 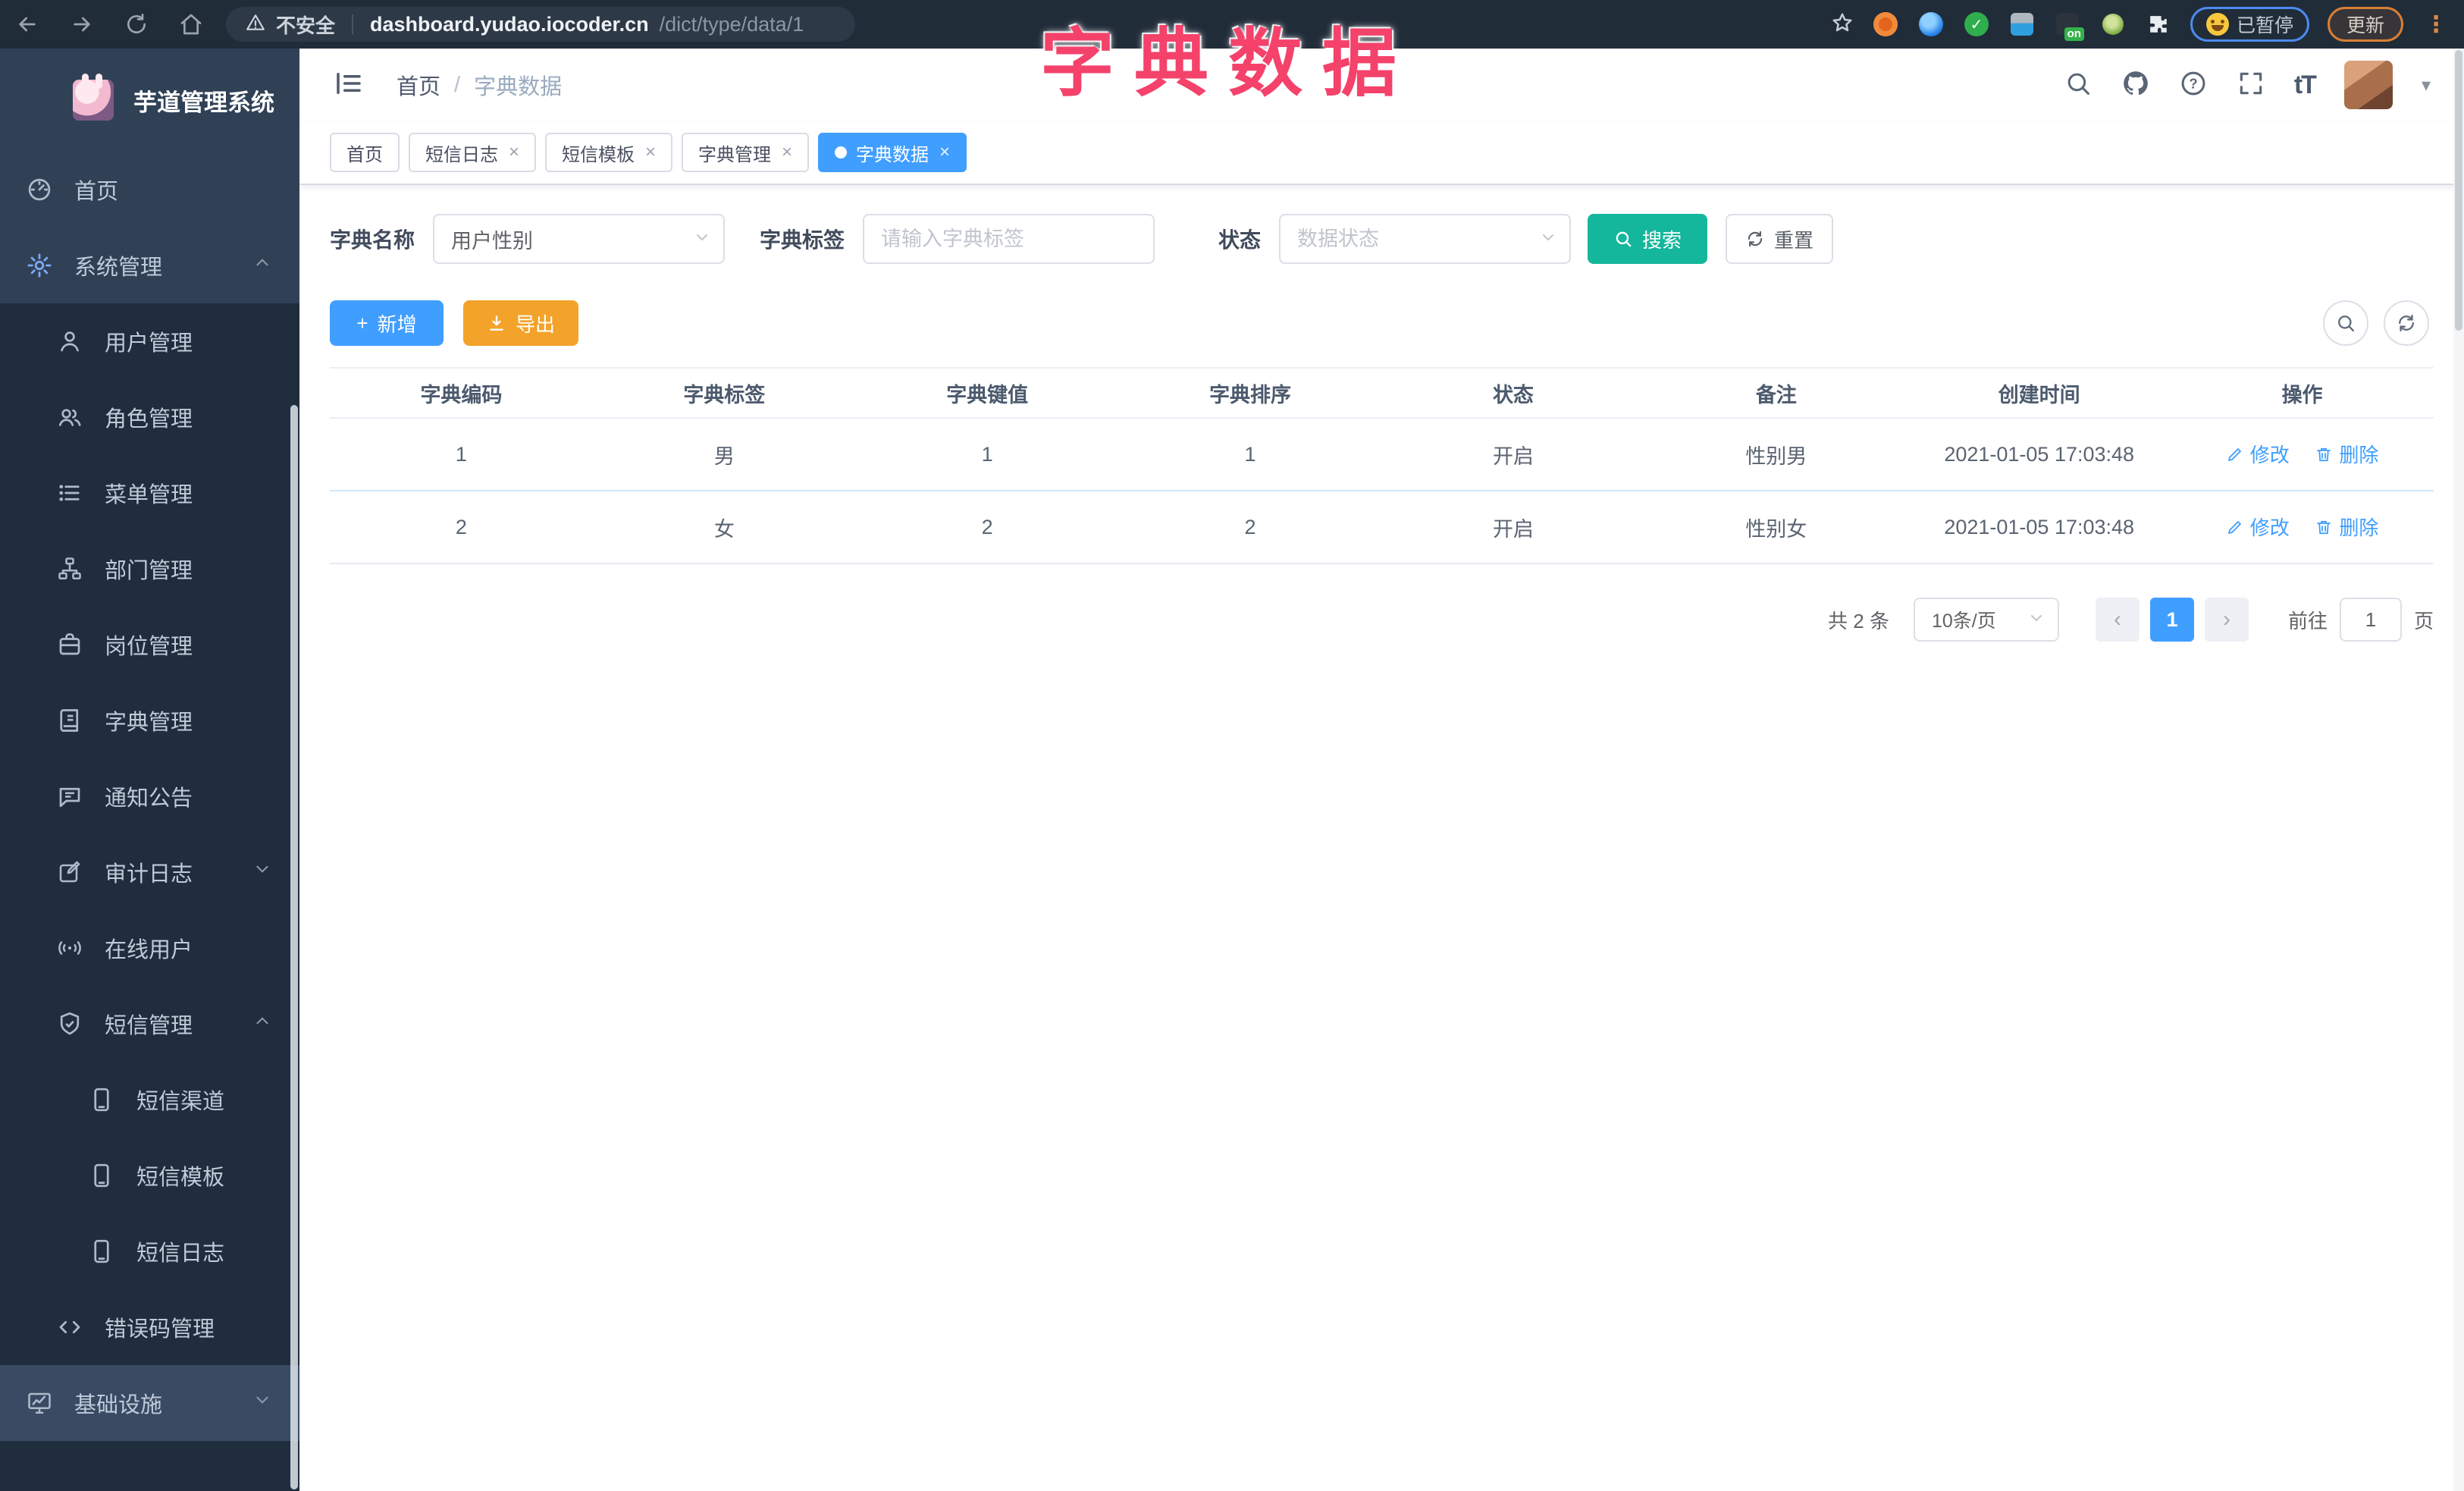 What do you see at coordinates (82, 24) in the screenshot?
I see `forward-icon` at bounding box center [82, 24].